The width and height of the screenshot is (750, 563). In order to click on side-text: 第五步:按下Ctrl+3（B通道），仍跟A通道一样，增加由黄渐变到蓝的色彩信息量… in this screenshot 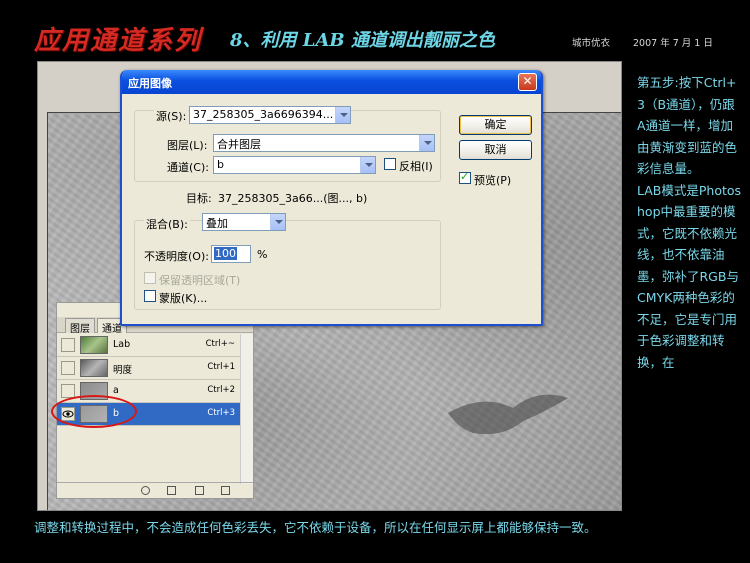, I will do `click(690, 222)`.